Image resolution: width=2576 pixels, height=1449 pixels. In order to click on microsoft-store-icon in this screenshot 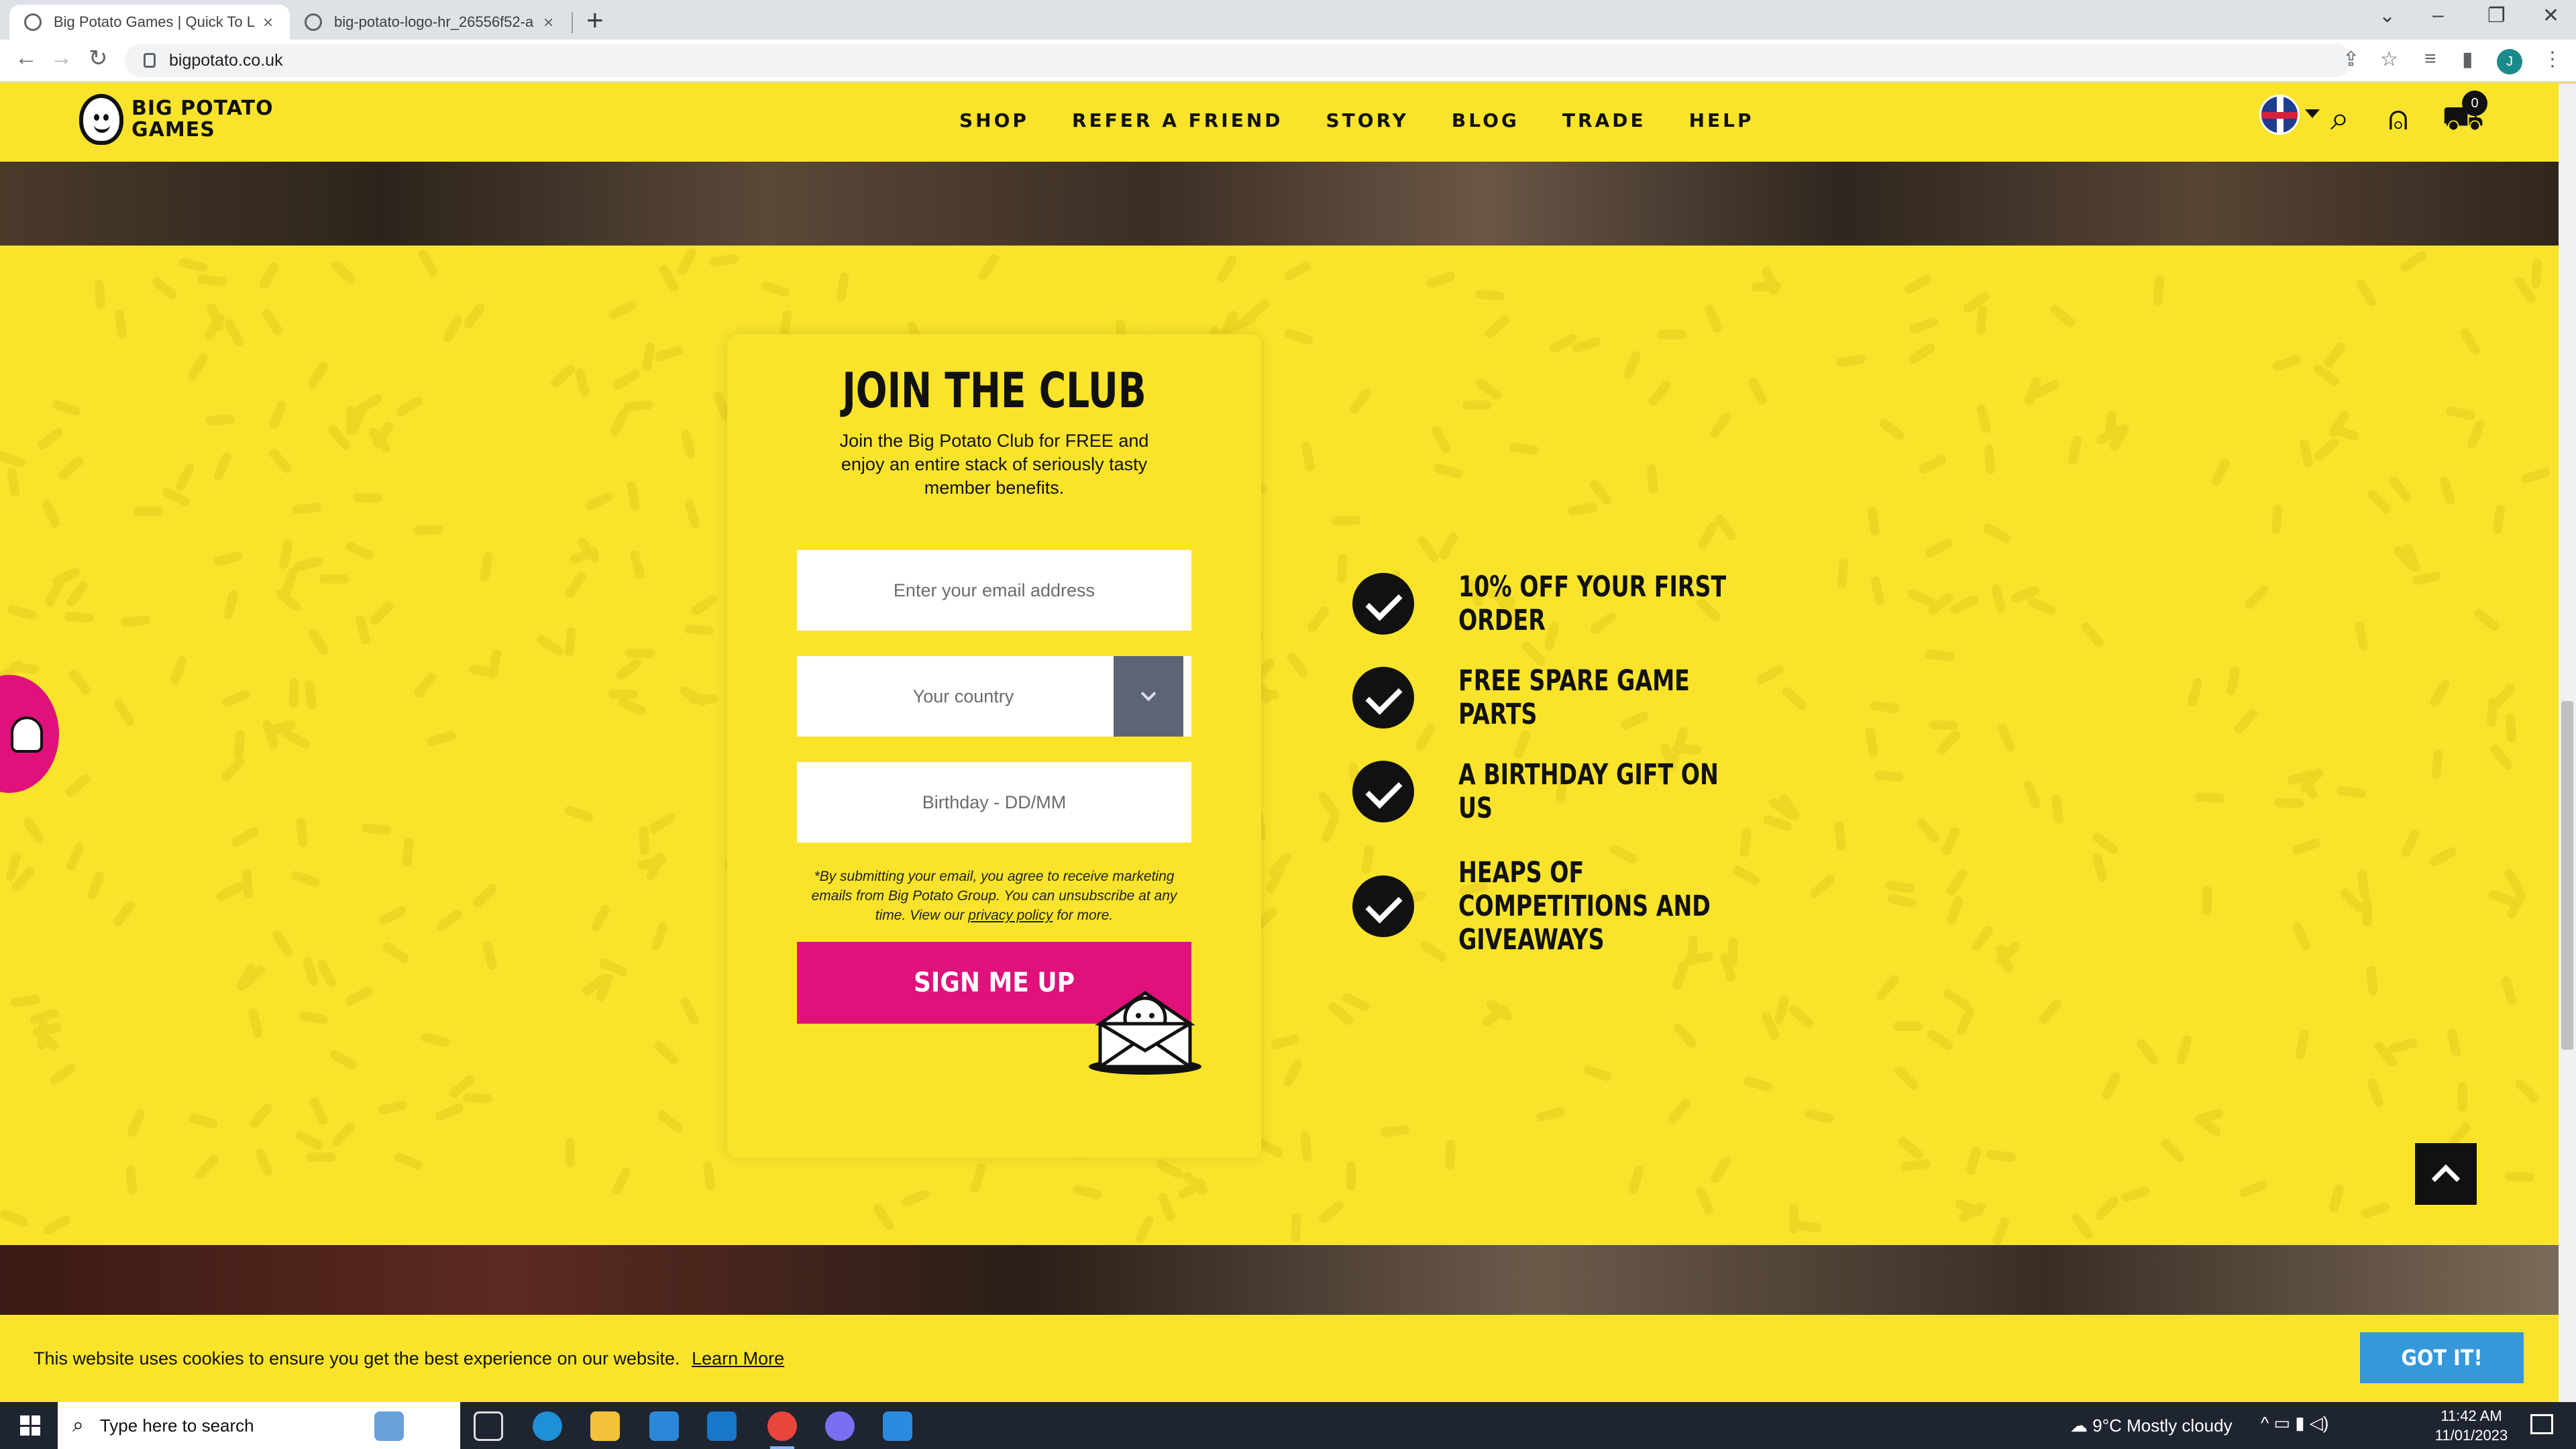, I will do `click(664, 1426)`.